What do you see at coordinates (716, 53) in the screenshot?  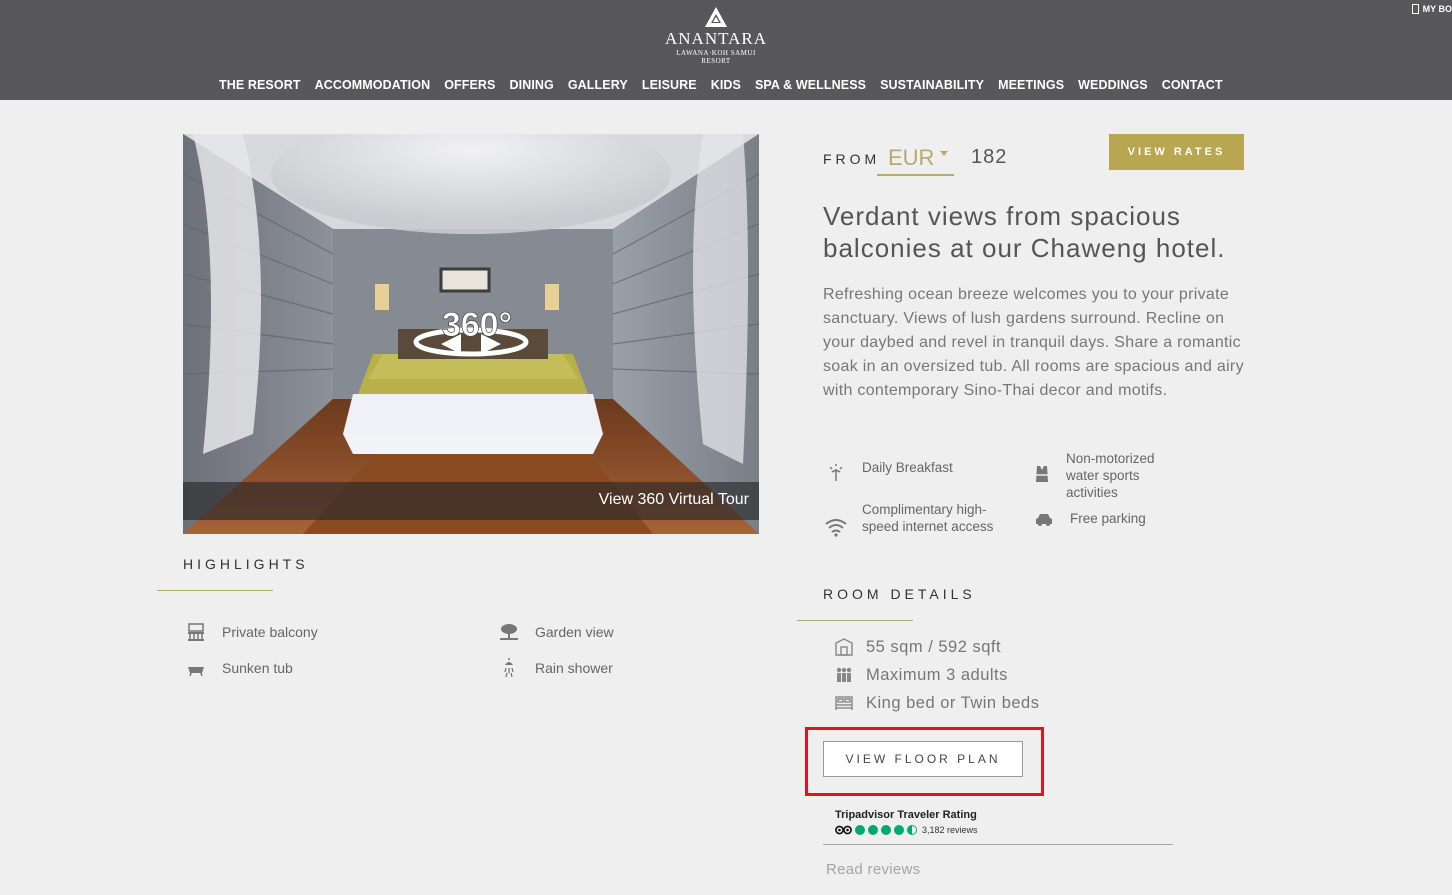 I see `brand-subtitle: LAWANA·KOH SAMUI` at bounding box center [716, 53].